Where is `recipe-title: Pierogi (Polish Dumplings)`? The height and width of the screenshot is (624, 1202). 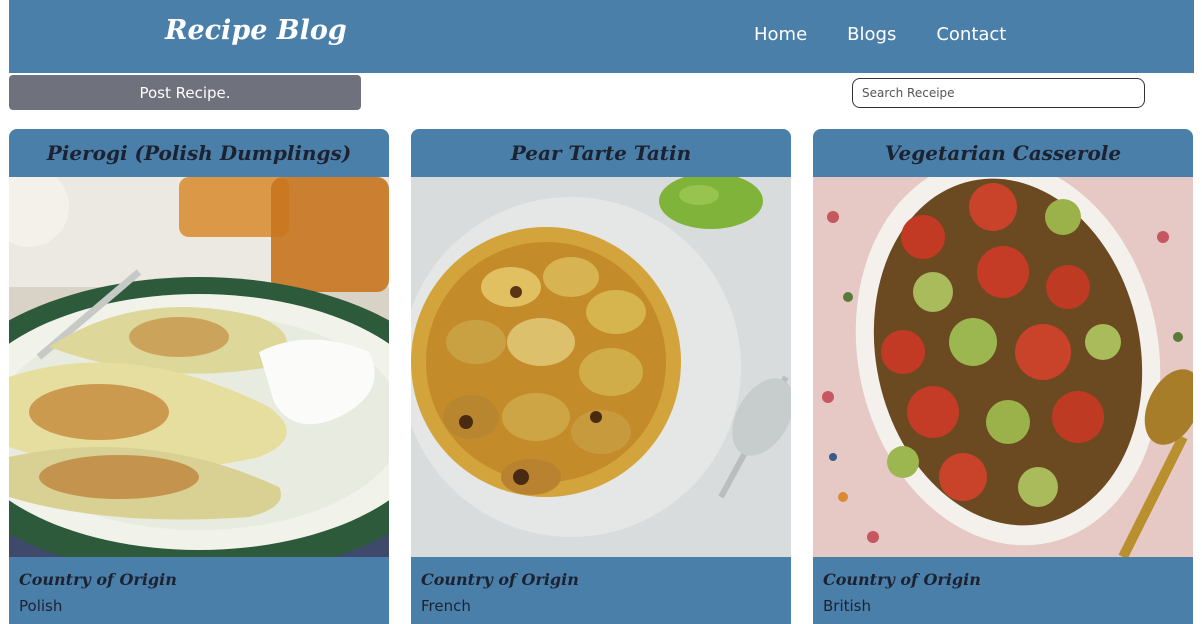
recipe-title: Pierogi (Polish Dumplings) is located at coordinates (199, 153).